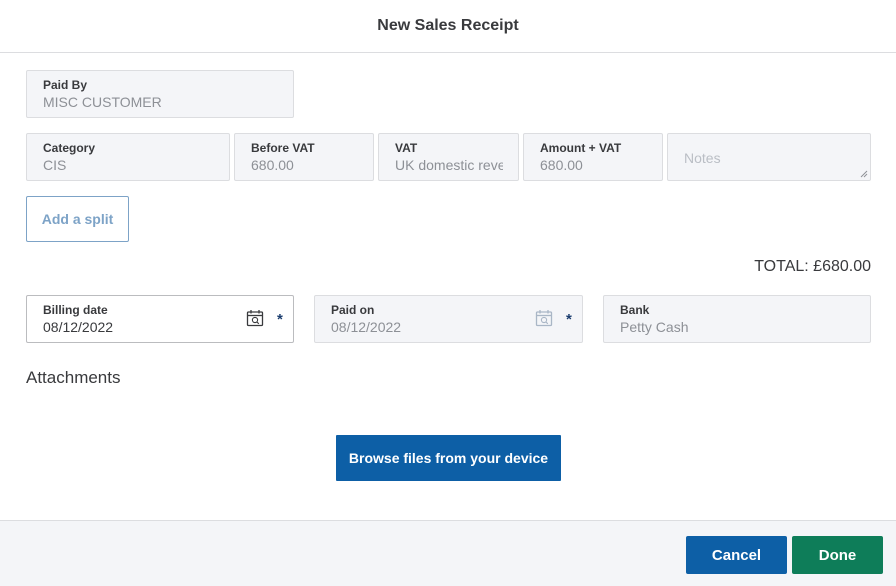 The image size is (896, 586). Describe the element at coordinates (581, 148) in the screenshot. I see `amount-vat-label: Amount + VAT` at that location.